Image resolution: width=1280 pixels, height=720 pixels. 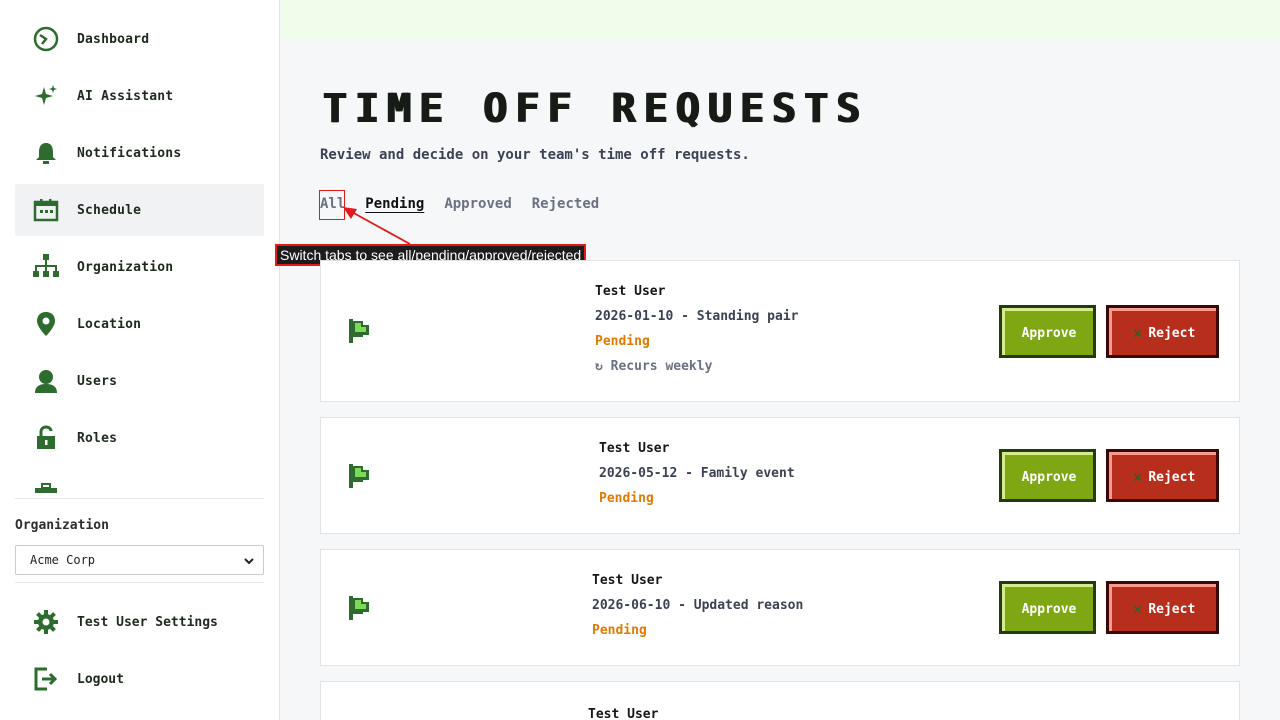 I want to click on sidebar-item-more, so click(x=139, y=481).